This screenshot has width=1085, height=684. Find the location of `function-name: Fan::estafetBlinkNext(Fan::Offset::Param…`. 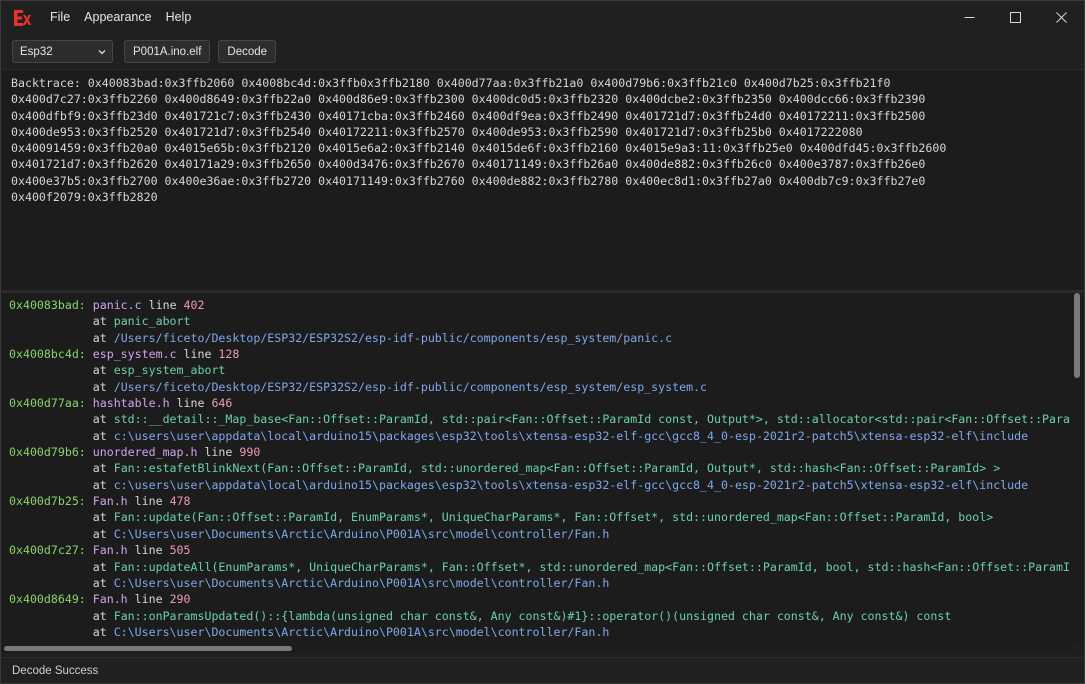

function-name: Fan::estafetBlinkNext(Fan::Offset::Param… is located at coordinates (557, 468).